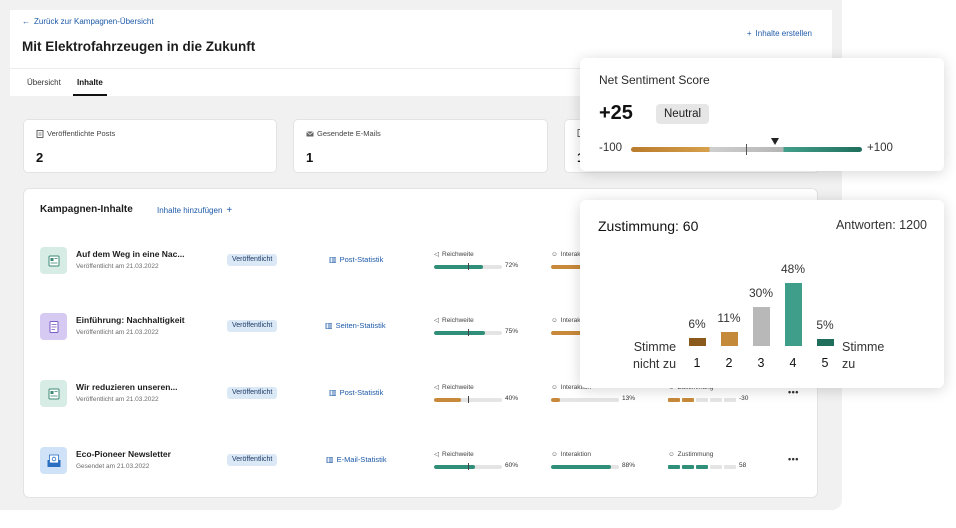  Describe the element at coordinates (130, 320) in the screenshot. I see `content-title: Einführung: Nachhaltigkeit` at that location.